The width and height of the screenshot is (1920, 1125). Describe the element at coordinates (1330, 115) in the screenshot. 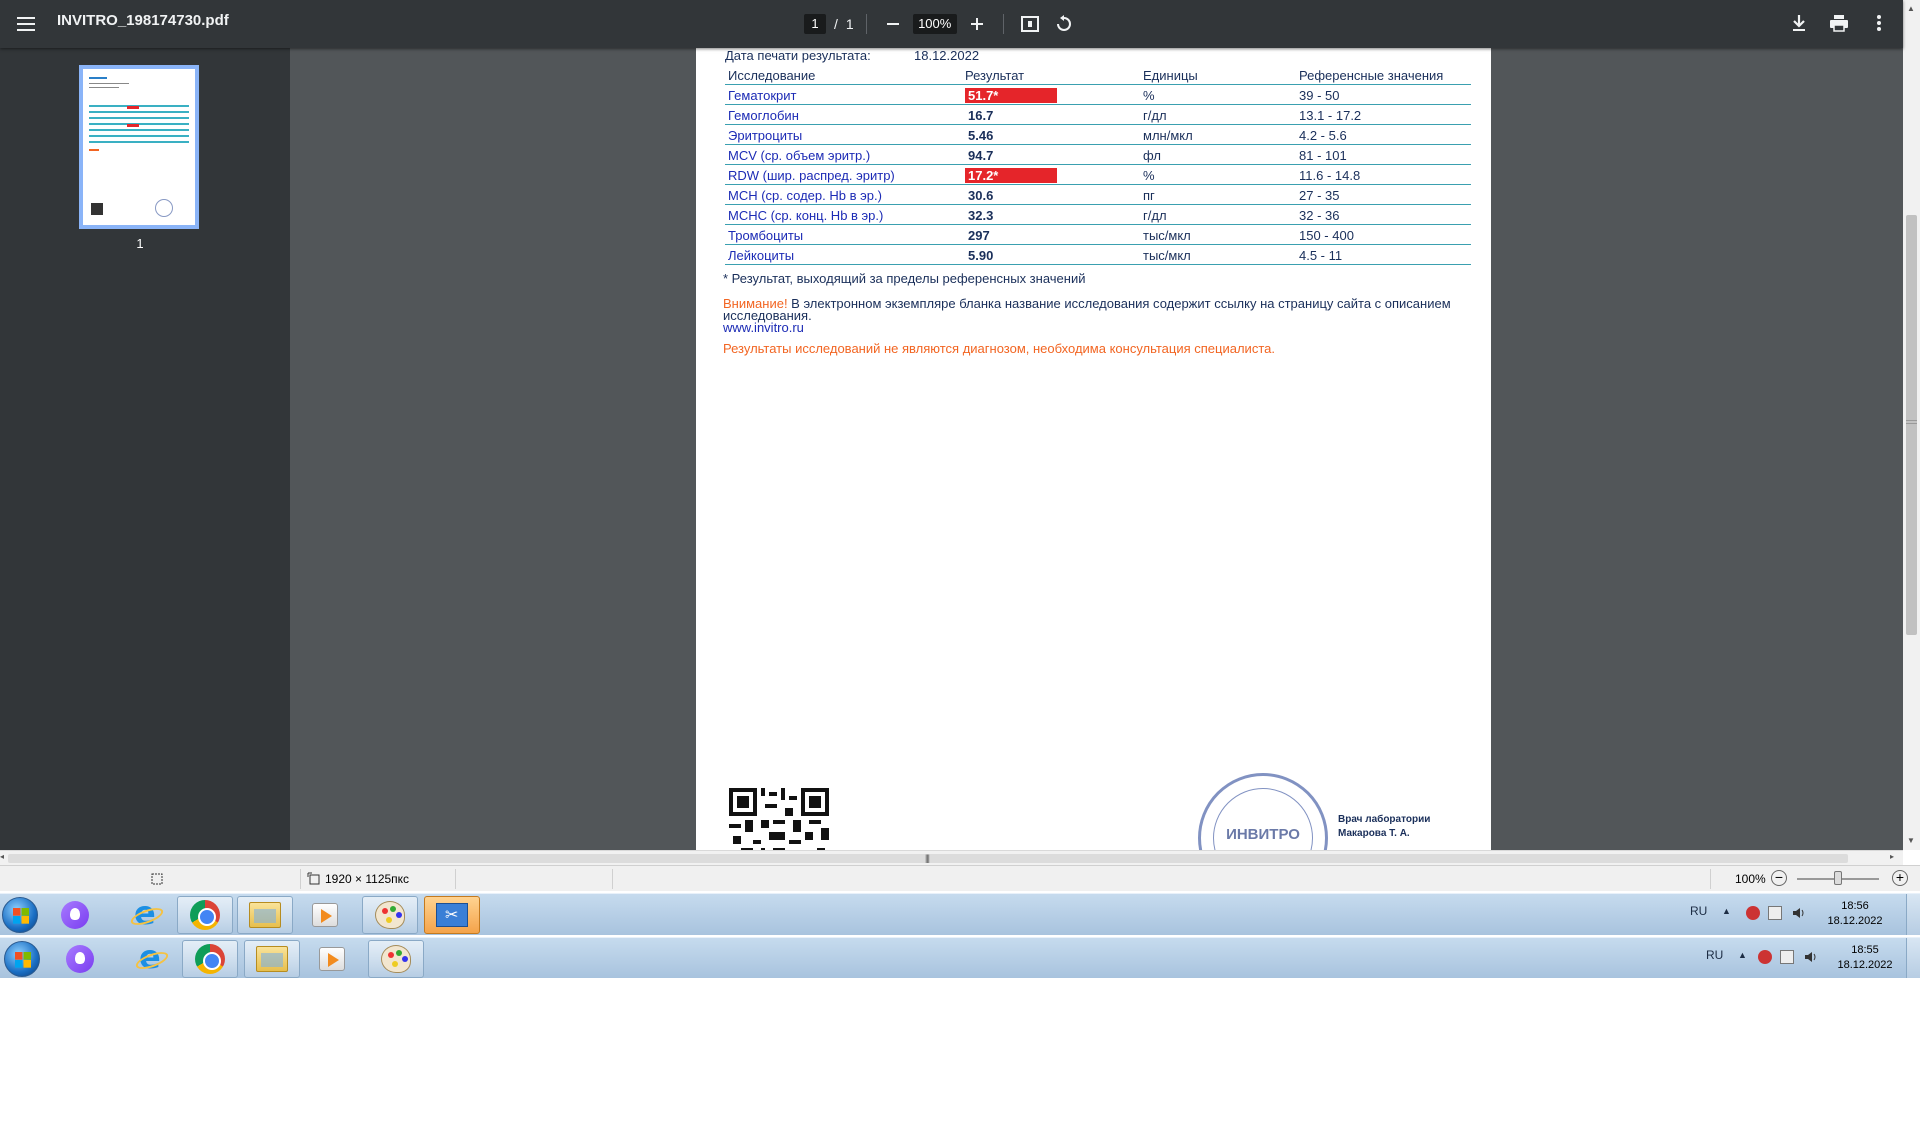

I see `reference-value: 13.1 - 17.2` at that location.